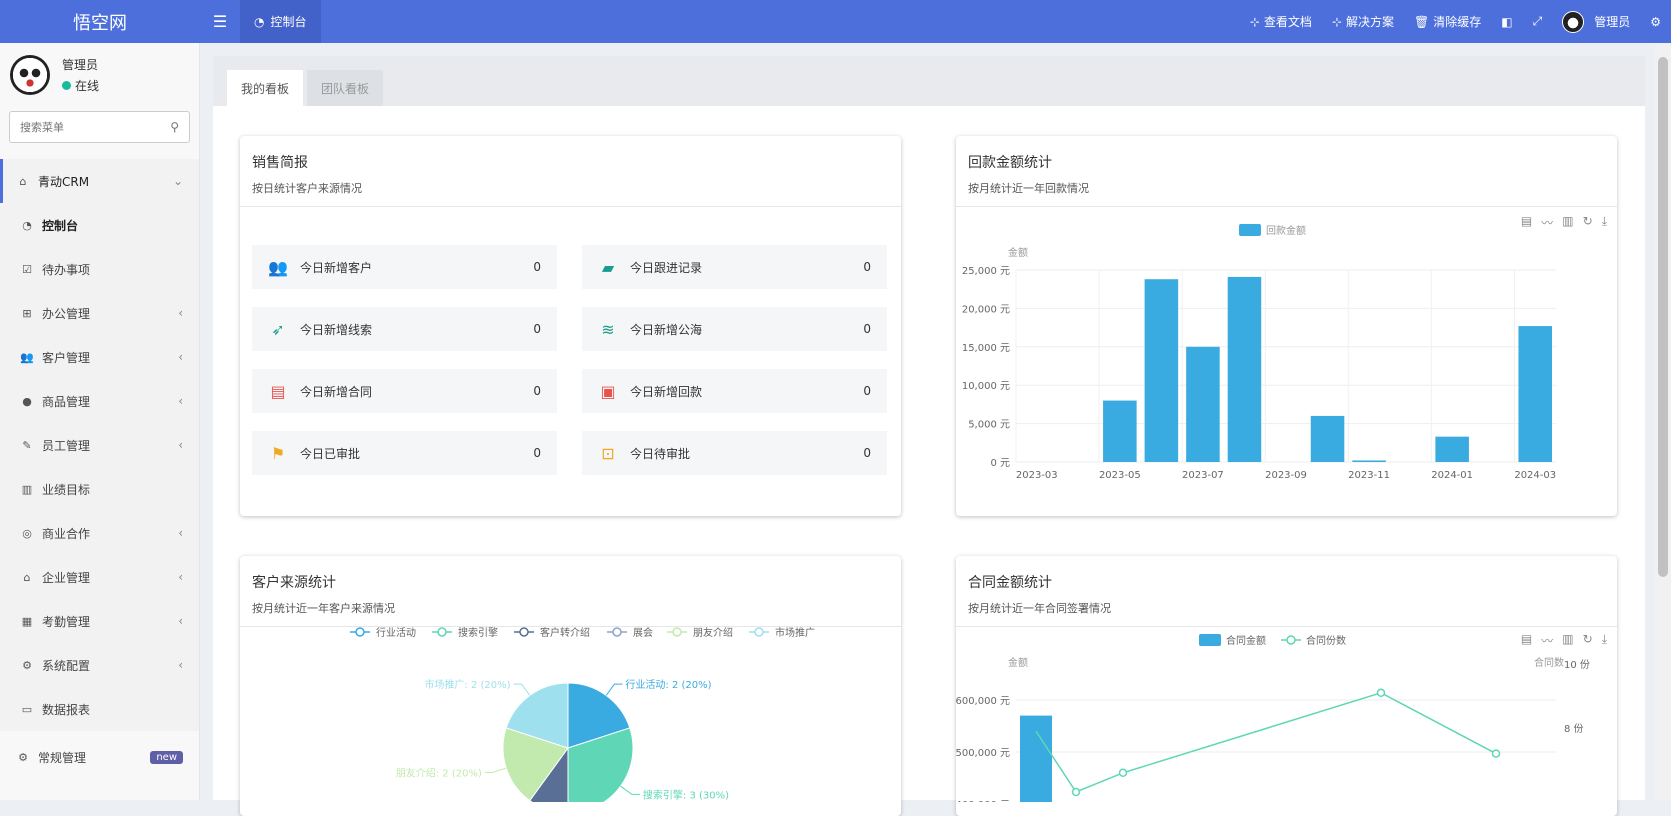 The height and width of the screenshot is (816, 1671). What do you see at coordinates (174, 127) in the screenshot?
I see `search-icon: ⚲` at bounding box center [174, 127].